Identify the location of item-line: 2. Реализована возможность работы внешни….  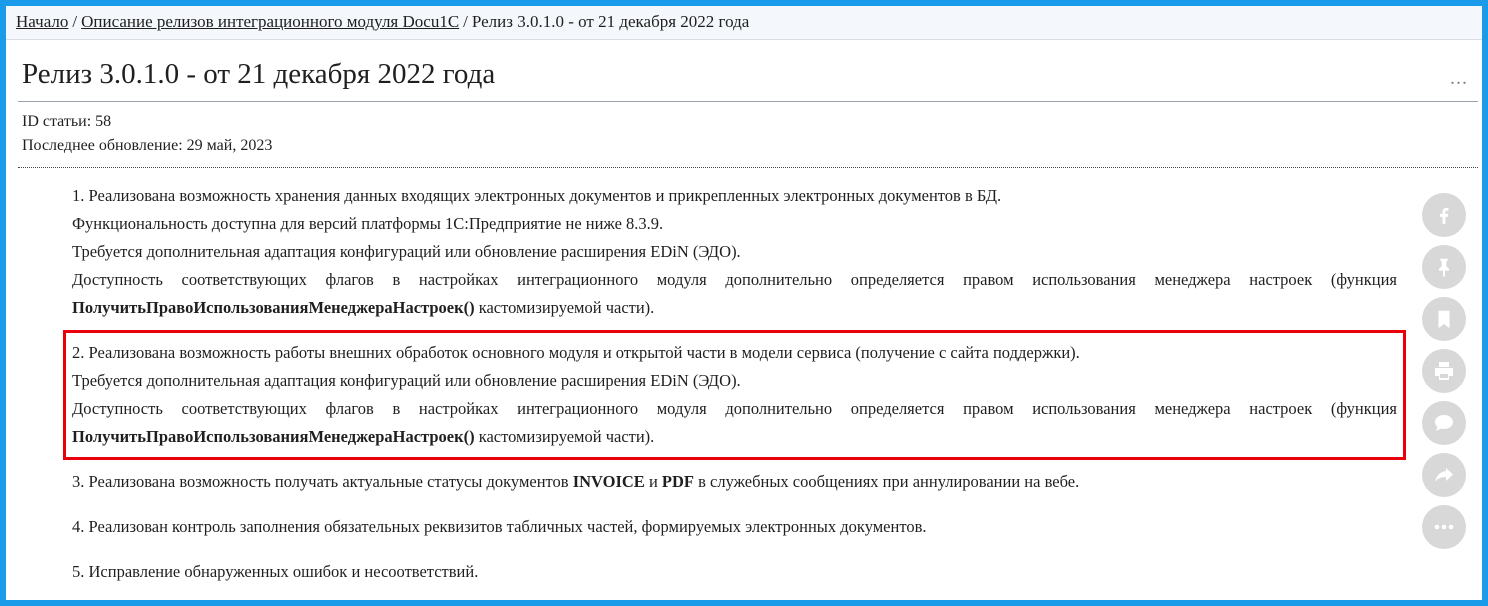
(576, 352).